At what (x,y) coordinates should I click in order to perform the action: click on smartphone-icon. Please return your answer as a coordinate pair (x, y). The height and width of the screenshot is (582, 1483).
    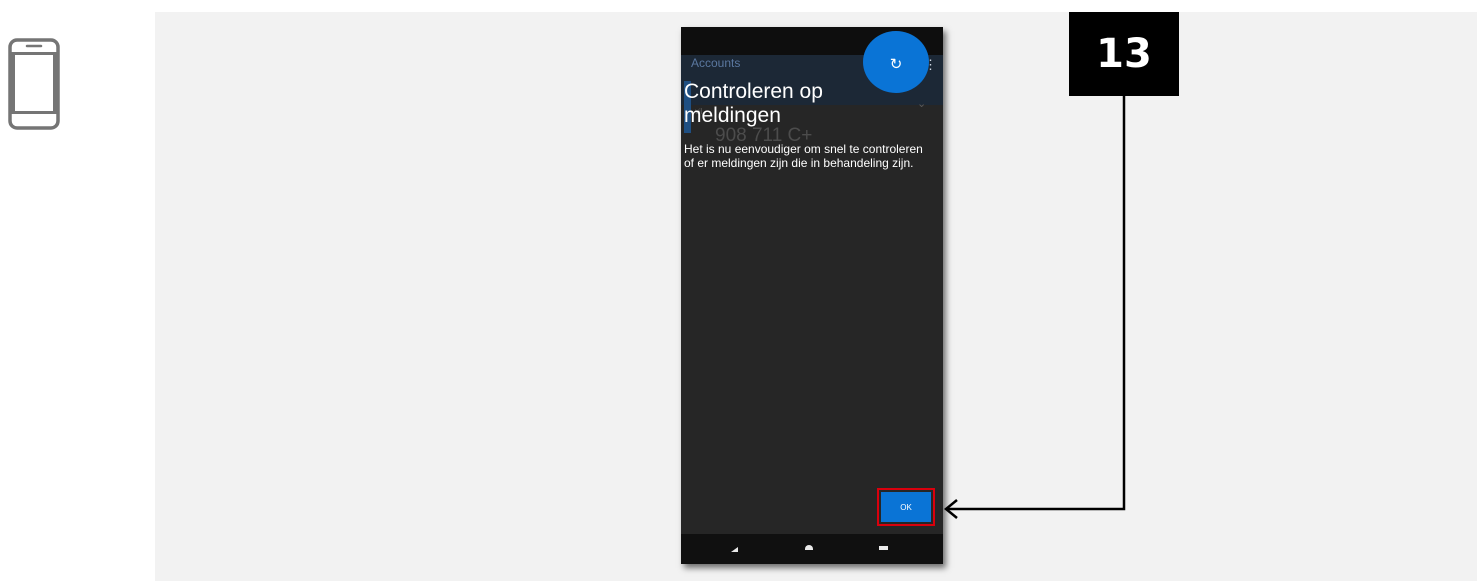
    Looking at the image, I should click on (34, 84).